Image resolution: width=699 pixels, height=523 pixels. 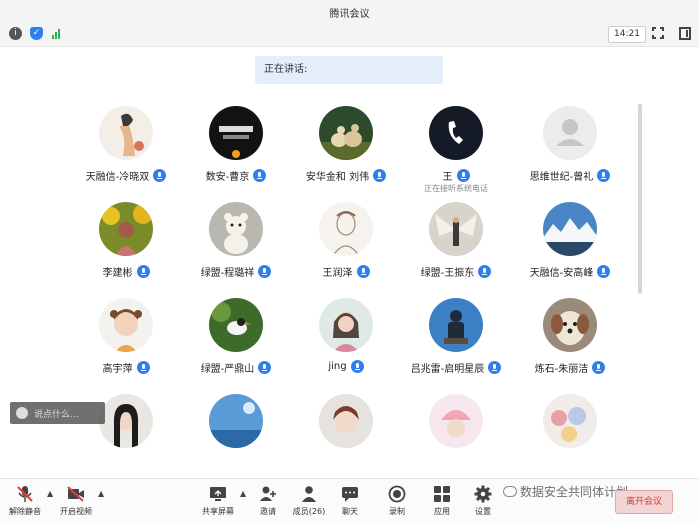 I want to click on start-video-button: 开启视频, so click(x=76, y=503).